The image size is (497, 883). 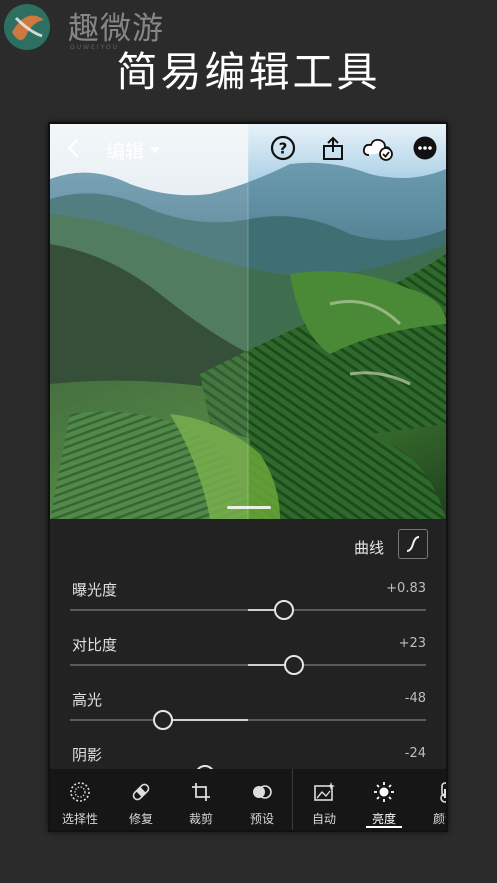 What do you see at coordinates (205, 720) in the screenshot?
I see `slider-fill` at bounding box center [205, 720].